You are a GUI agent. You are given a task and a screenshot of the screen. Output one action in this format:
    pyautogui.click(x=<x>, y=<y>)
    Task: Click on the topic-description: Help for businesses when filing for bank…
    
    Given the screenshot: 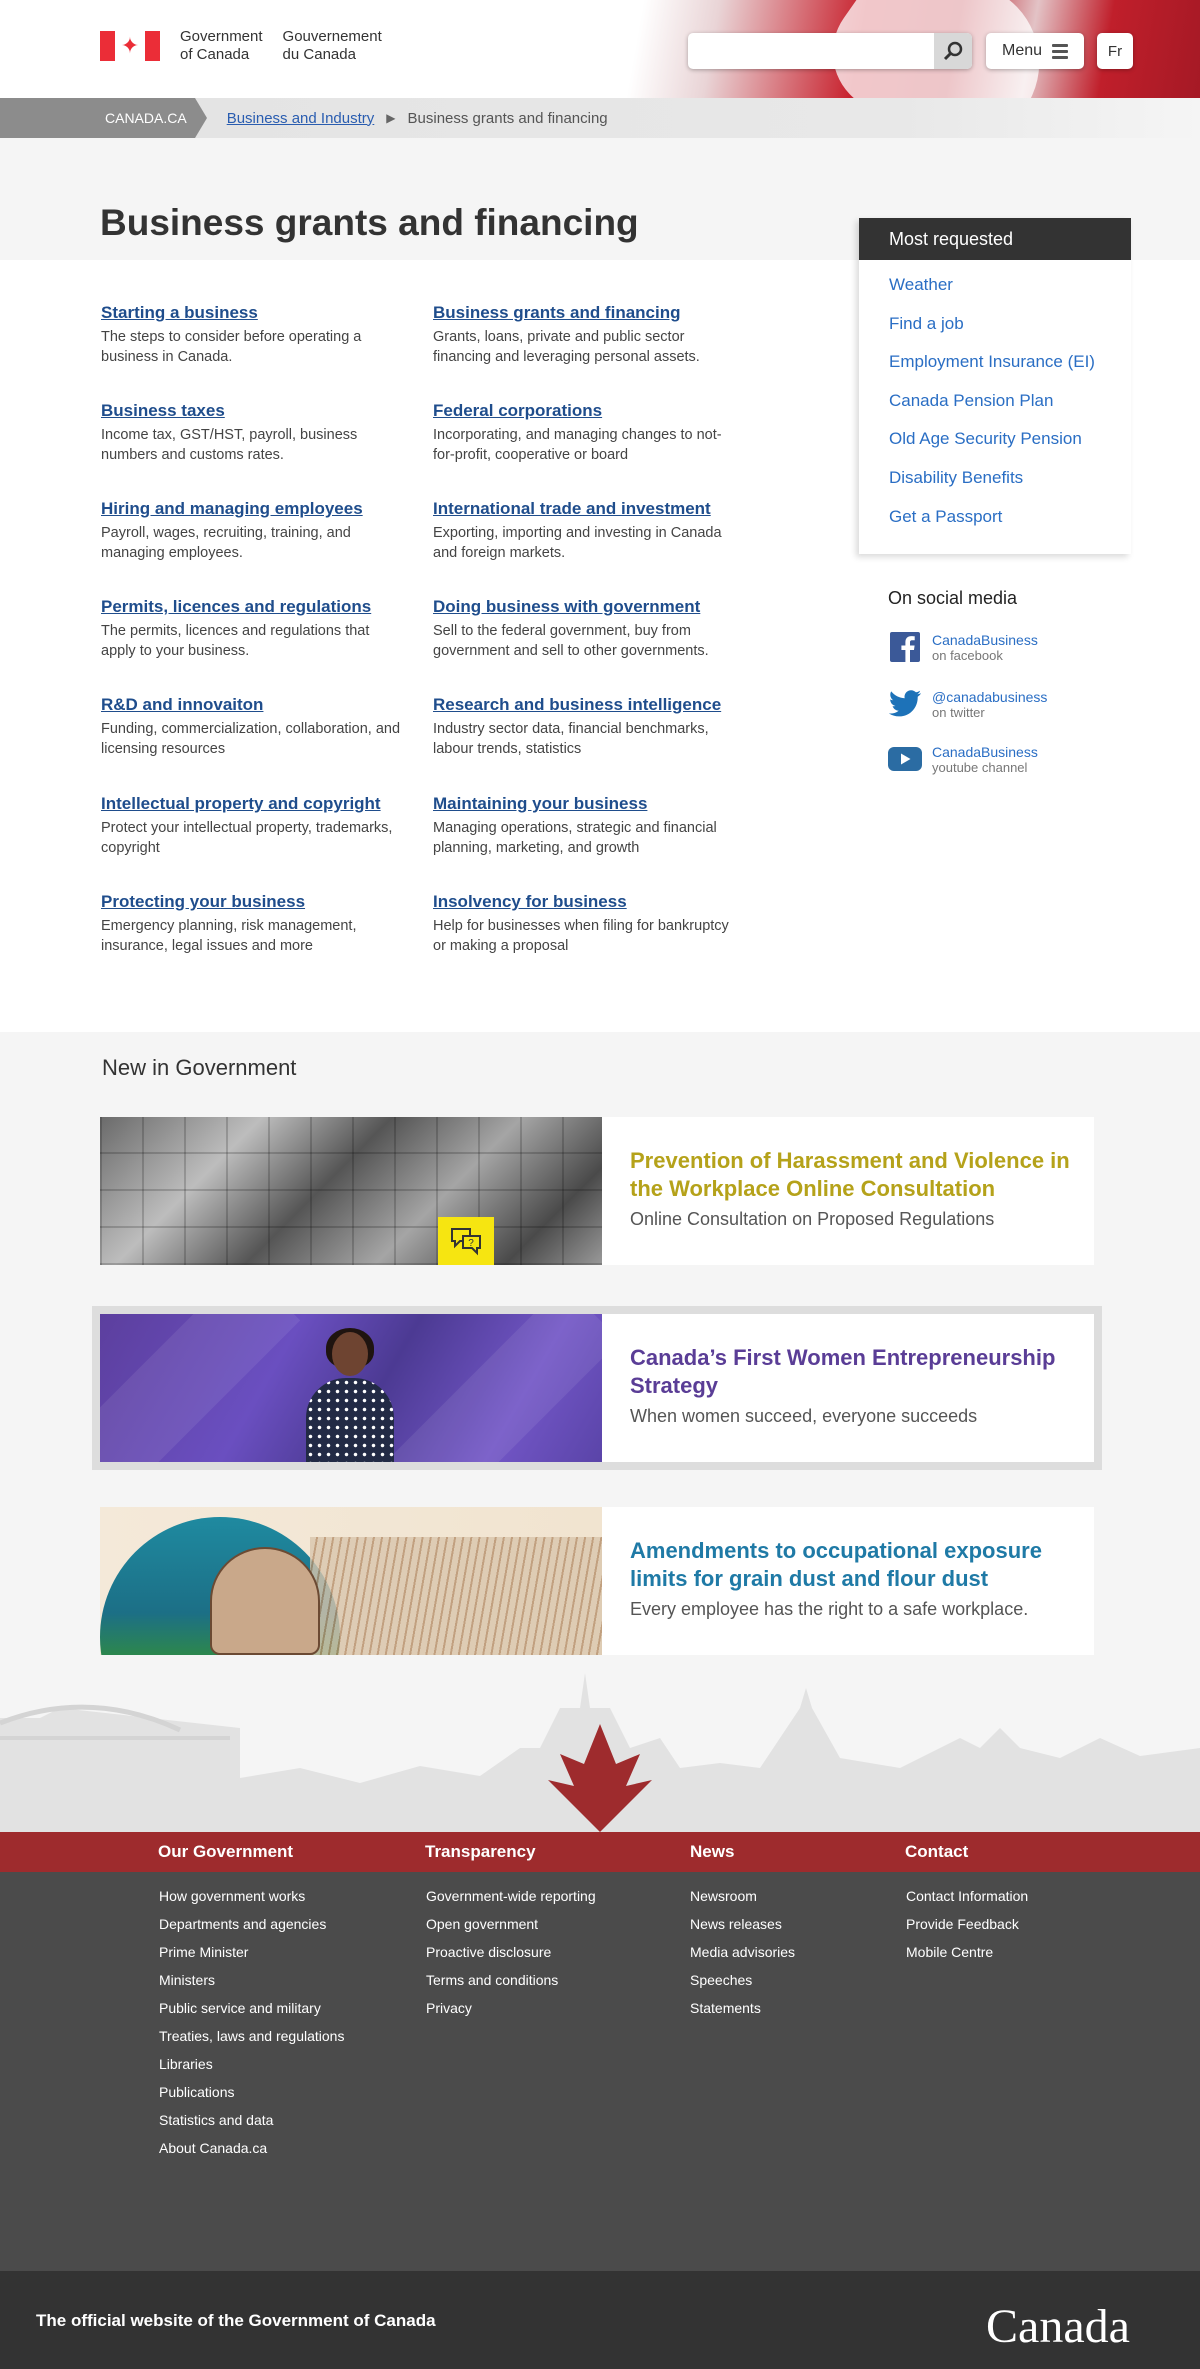 What is the action you would take?
    pyautogui.click(x=581, y=936)
    